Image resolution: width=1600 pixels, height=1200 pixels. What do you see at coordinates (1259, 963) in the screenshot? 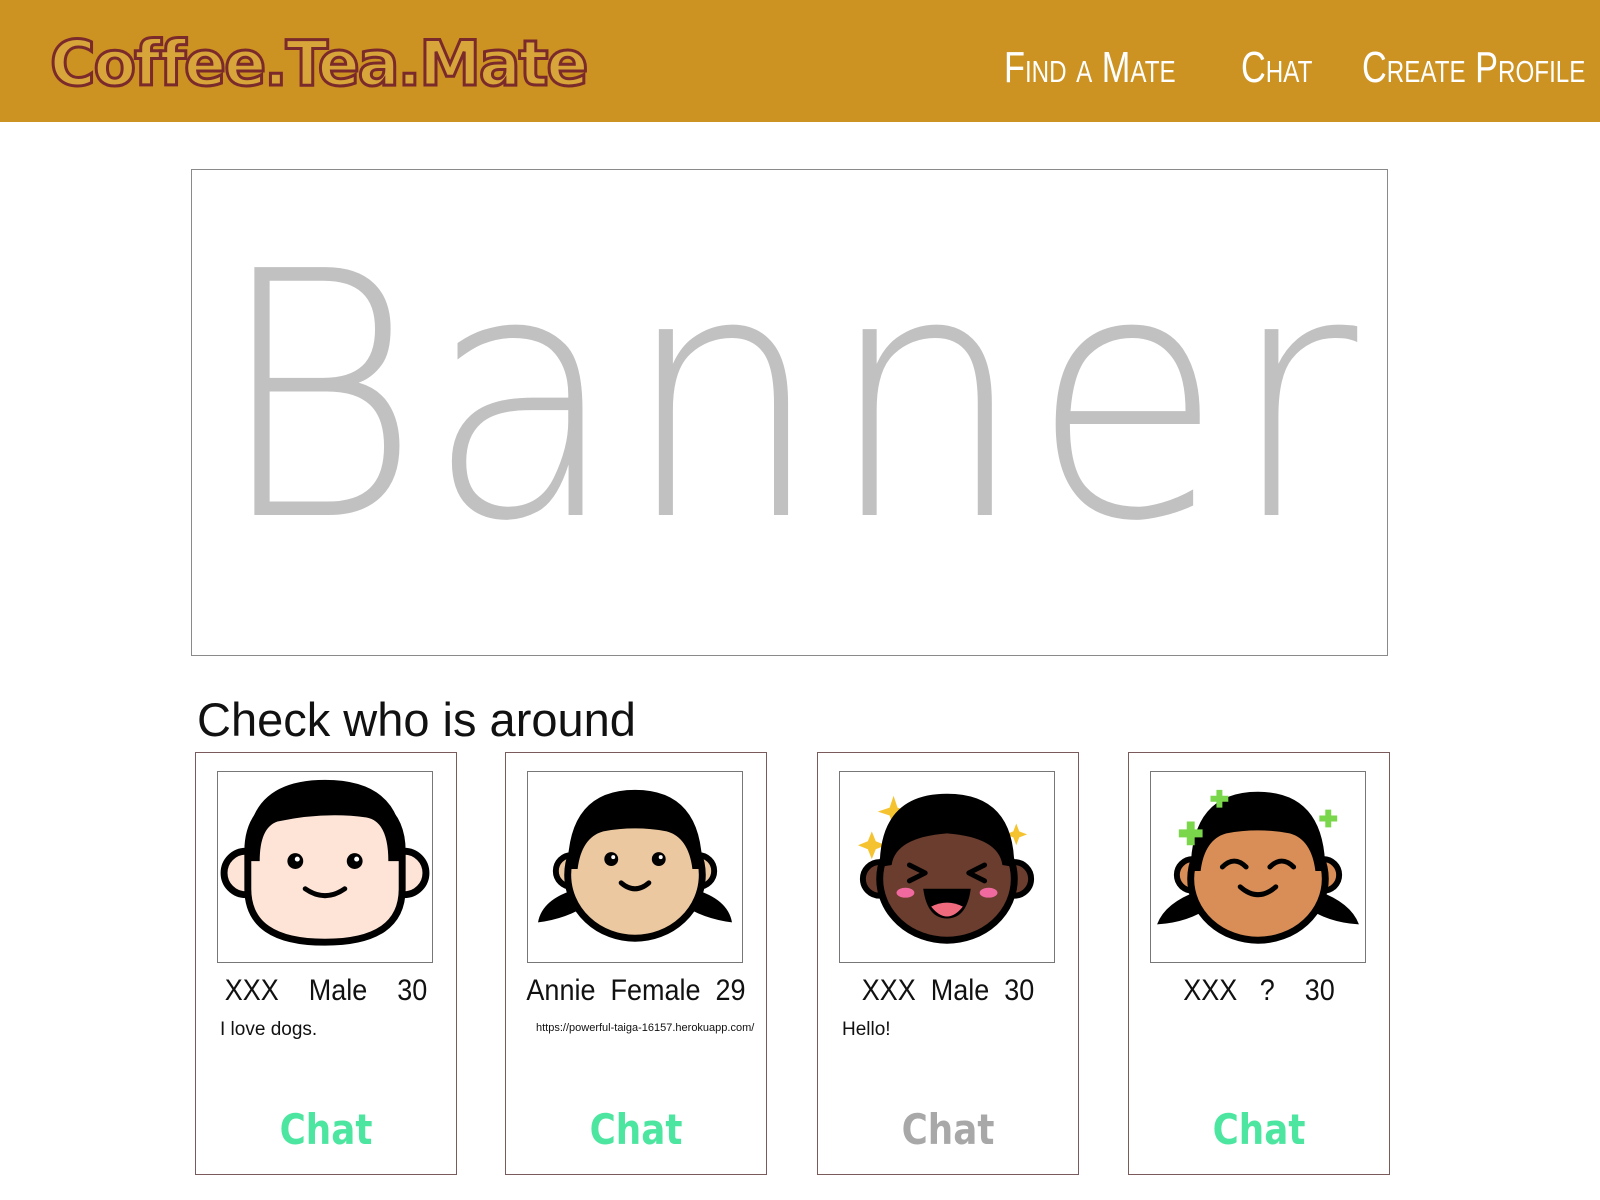
I see `profile-card: XXX ? 30 Chat` at bounding box center [1259, 963].